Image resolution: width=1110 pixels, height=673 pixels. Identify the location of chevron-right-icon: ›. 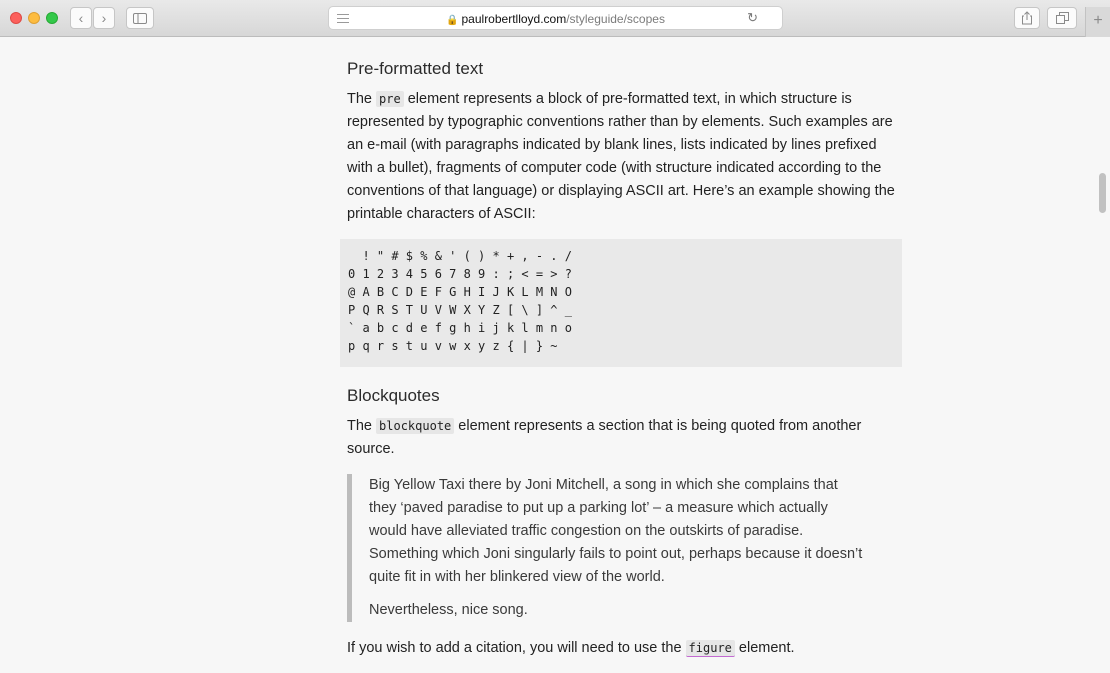
(104, 18).